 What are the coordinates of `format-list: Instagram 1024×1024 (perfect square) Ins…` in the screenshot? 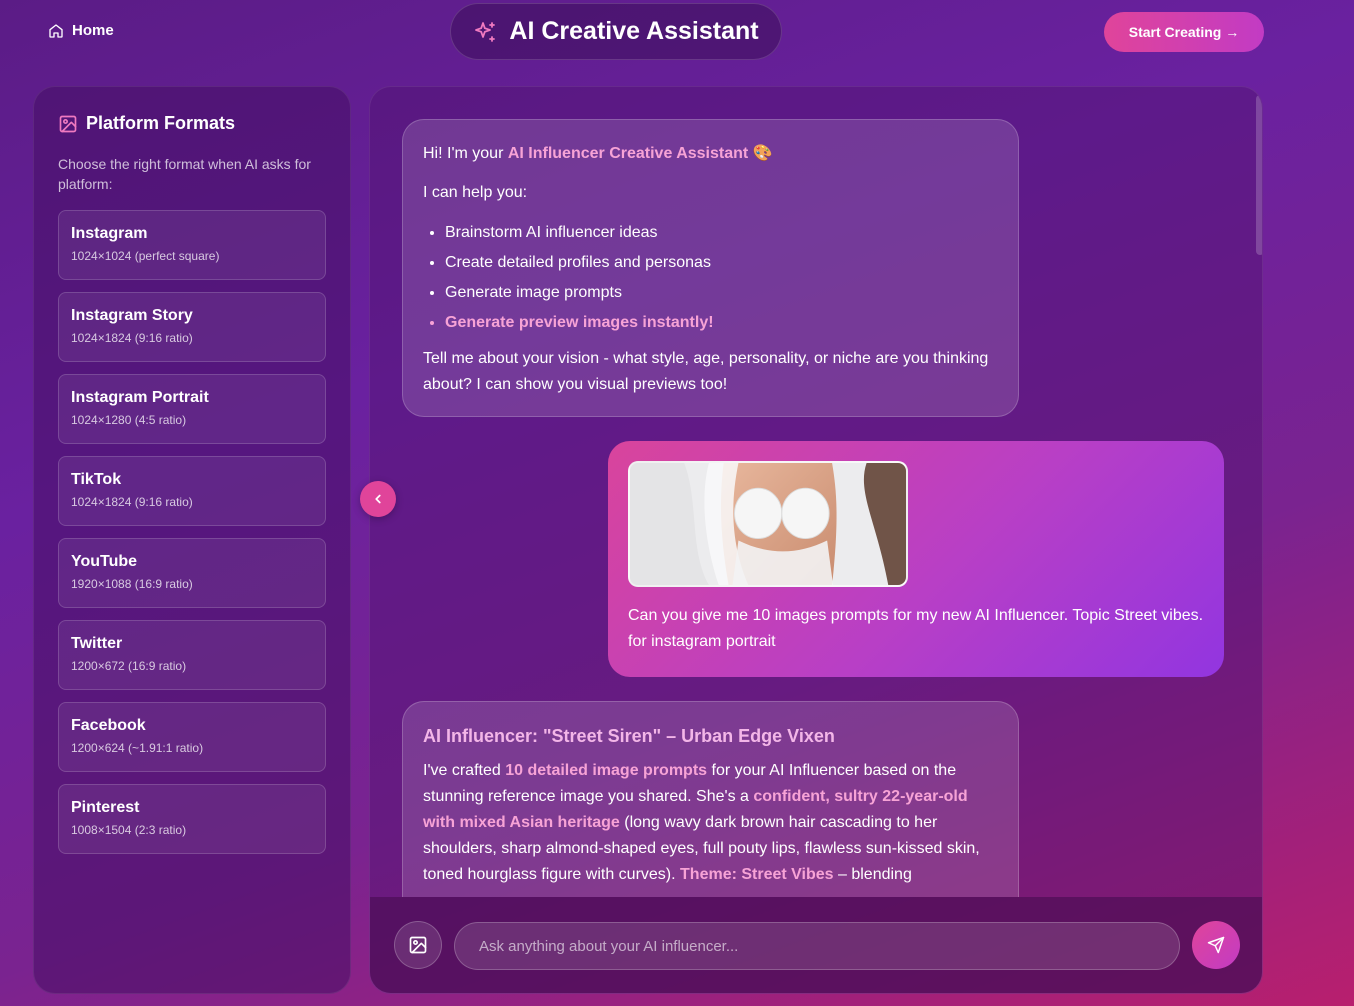 It's located at (192, 532).